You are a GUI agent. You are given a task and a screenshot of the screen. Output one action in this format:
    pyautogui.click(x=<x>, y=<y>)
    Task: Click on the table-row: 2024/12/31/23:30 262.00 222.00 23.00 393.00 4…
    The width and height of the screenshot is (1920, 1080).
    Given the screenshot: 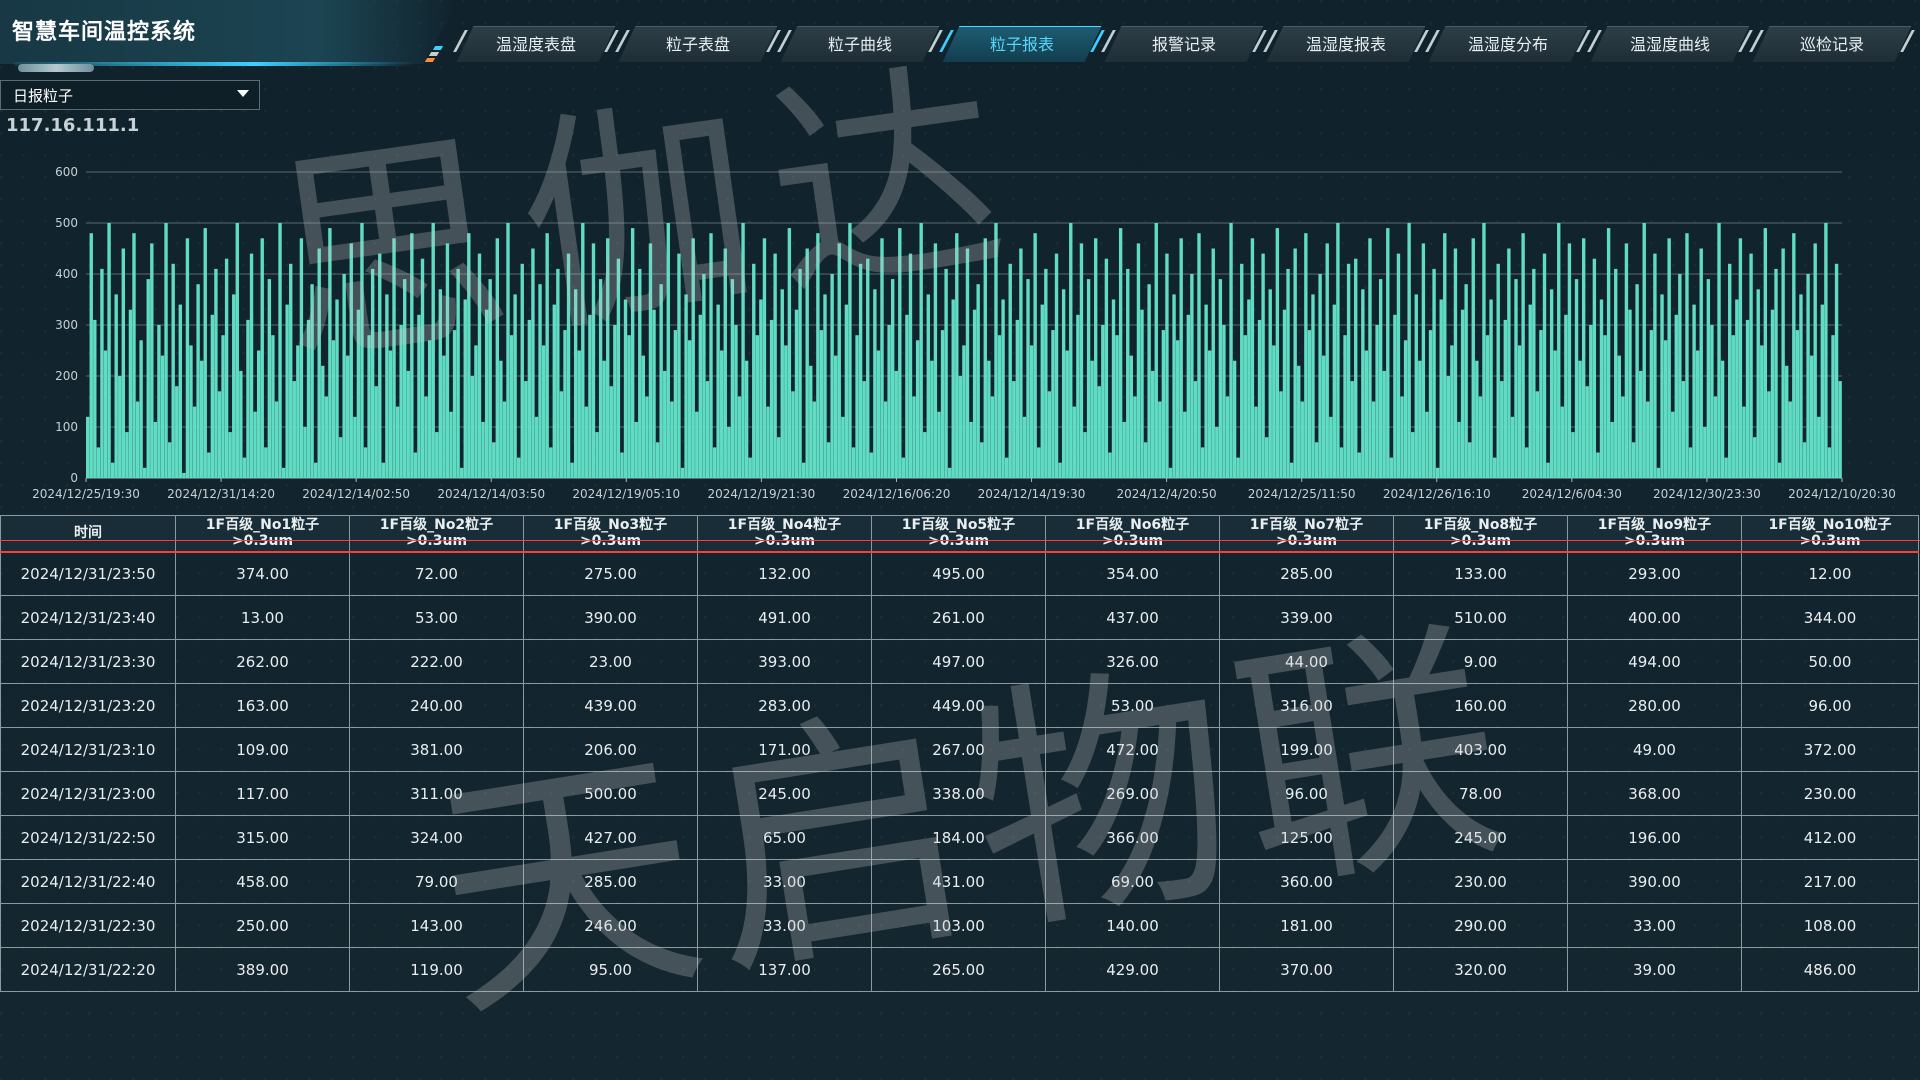 What is the action you would take?
    pyautogui.click(x=959, y=661)
    